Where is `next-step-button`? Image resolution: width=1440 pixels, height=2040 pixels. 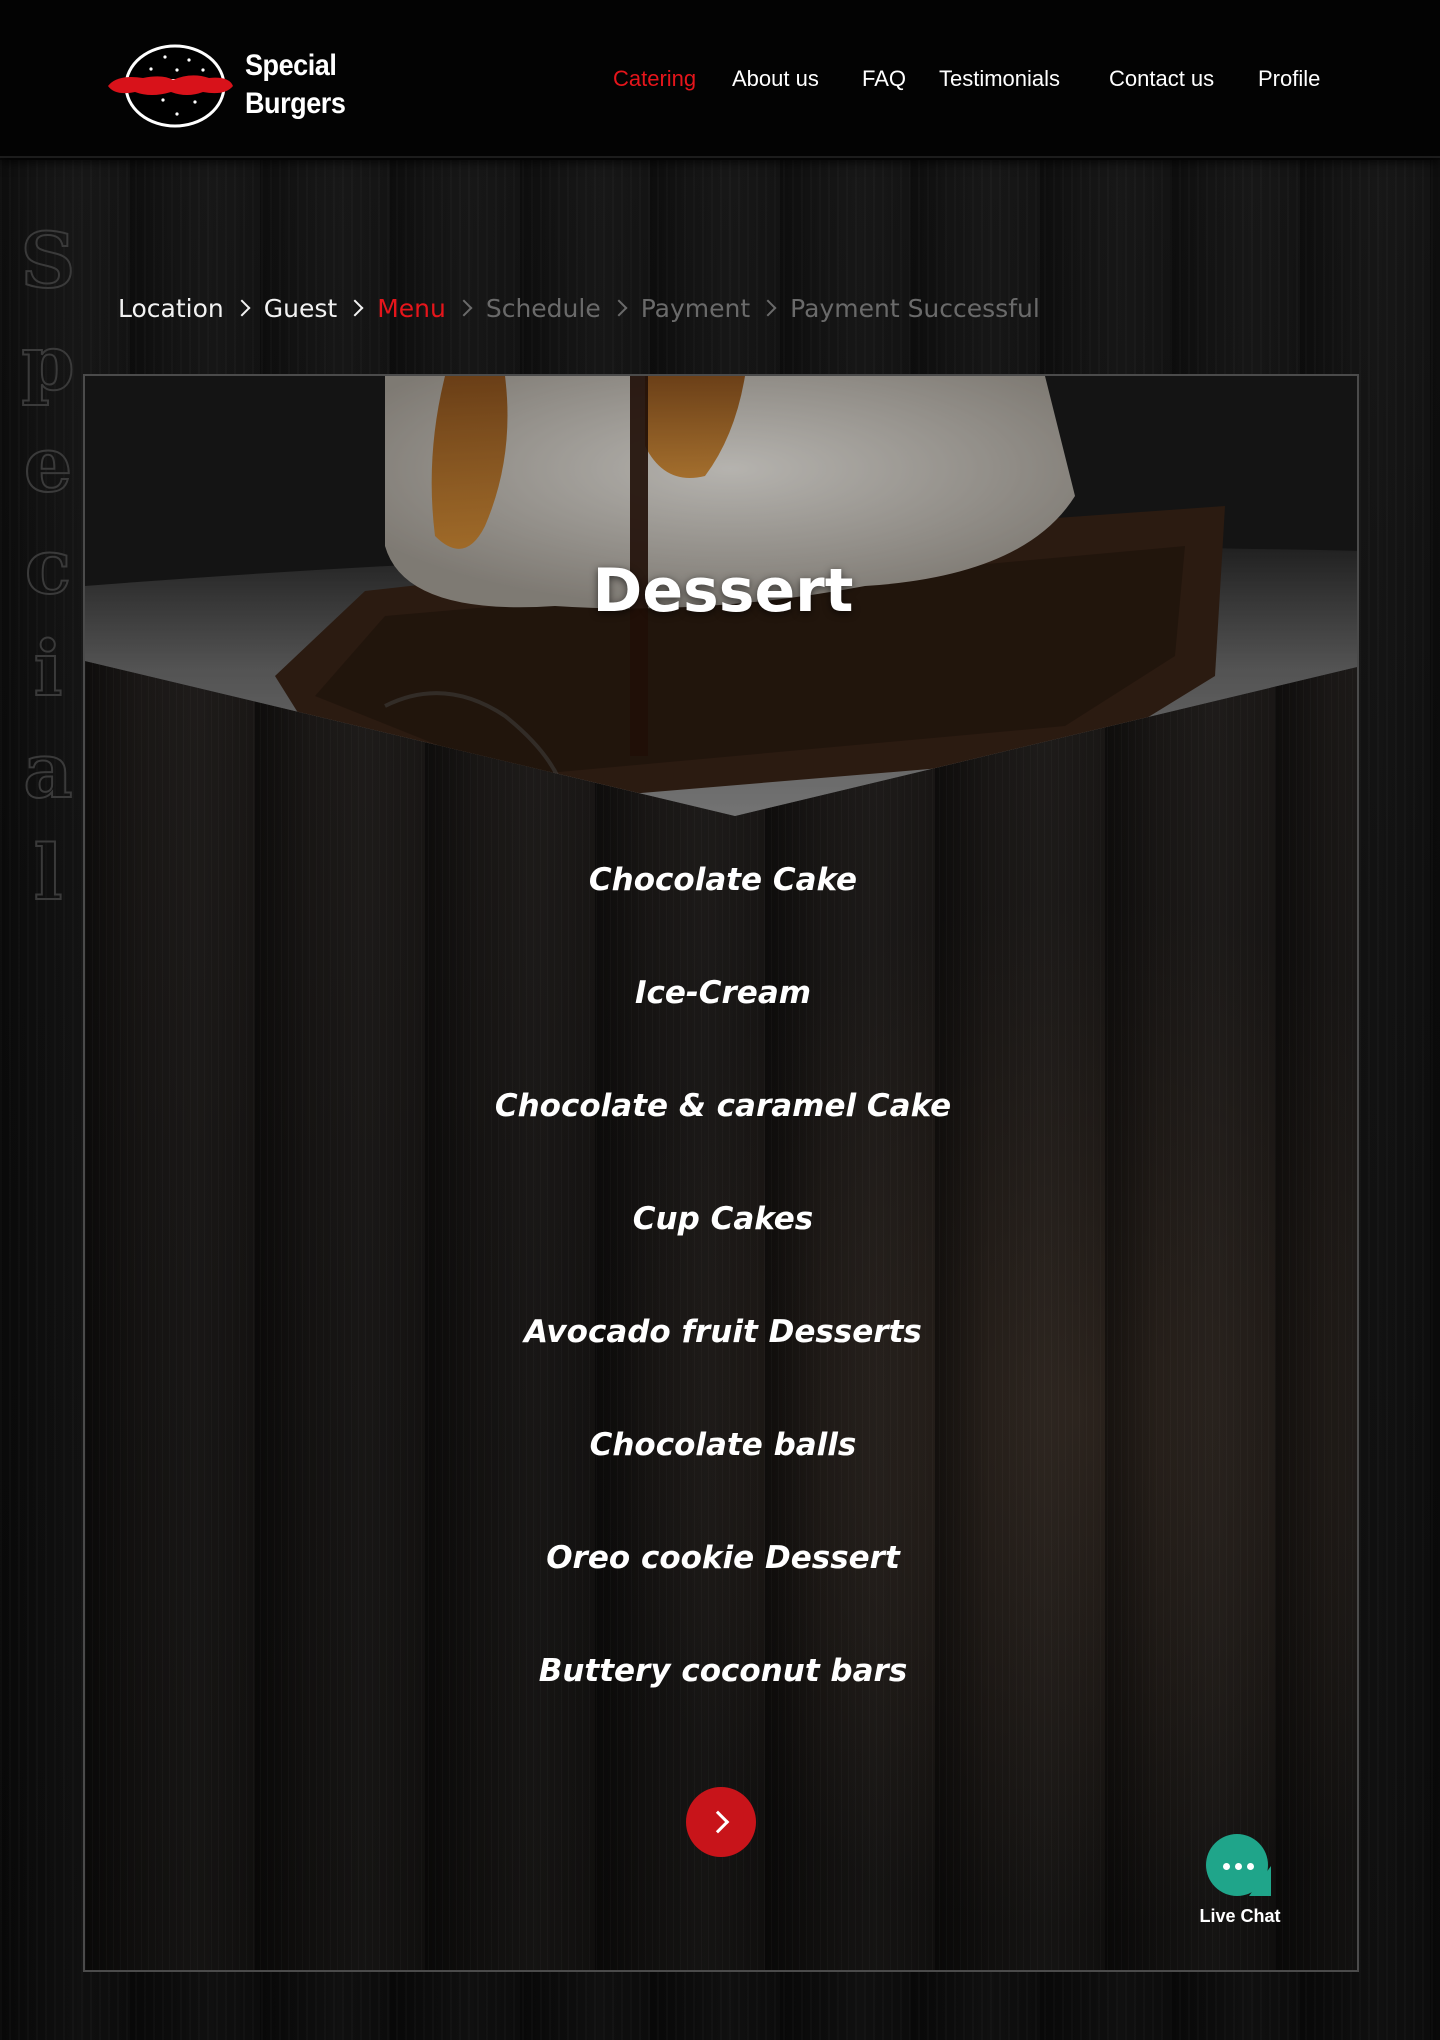 next-step-button is located at coordinates (721, 1822).